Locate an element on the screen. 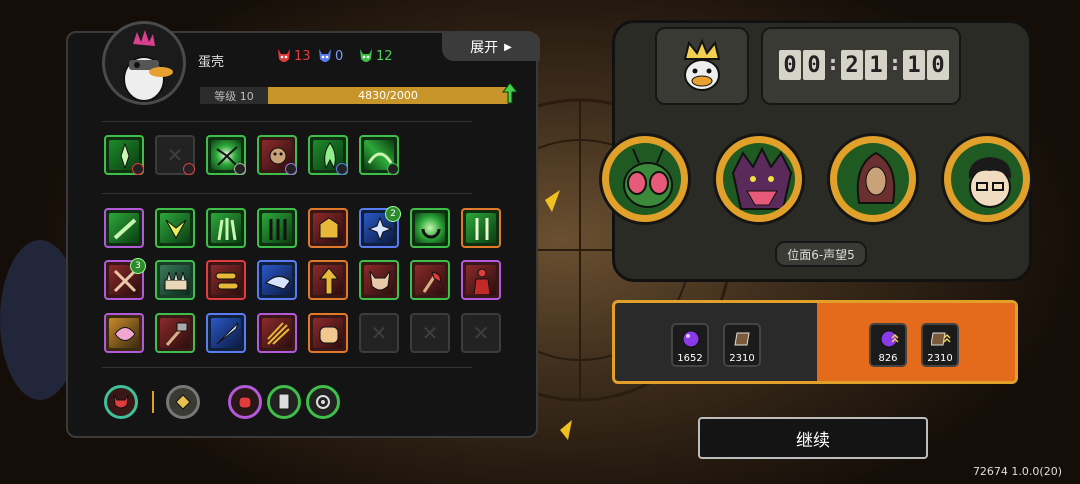  inventory-horned-demon is located at coordinates (379, 280).